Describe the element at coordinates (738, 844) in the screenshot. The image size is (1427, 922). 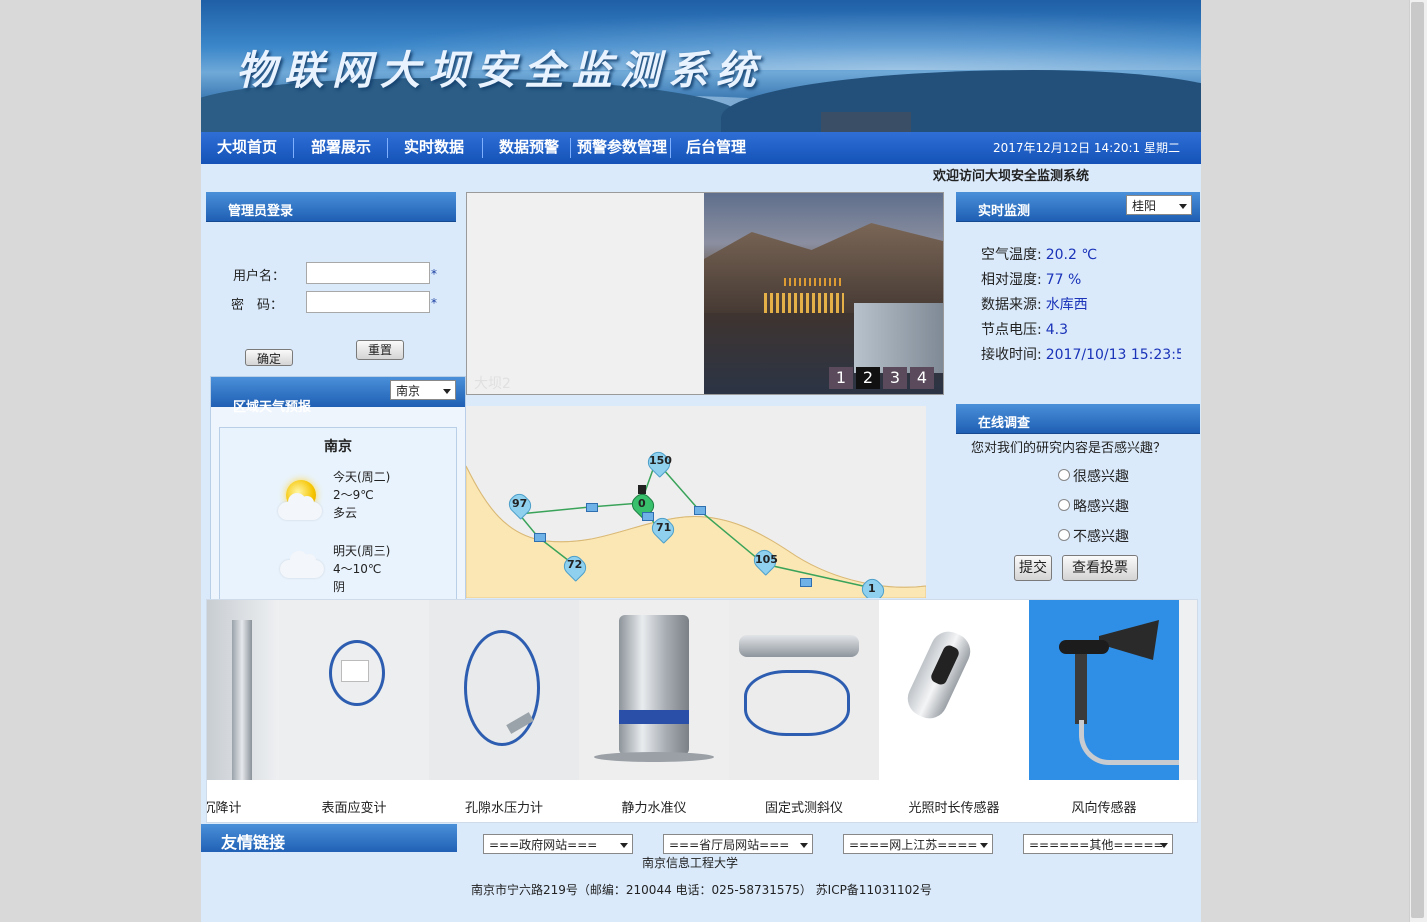
I see `province-links-select: ===省厅局网站===` at that location.